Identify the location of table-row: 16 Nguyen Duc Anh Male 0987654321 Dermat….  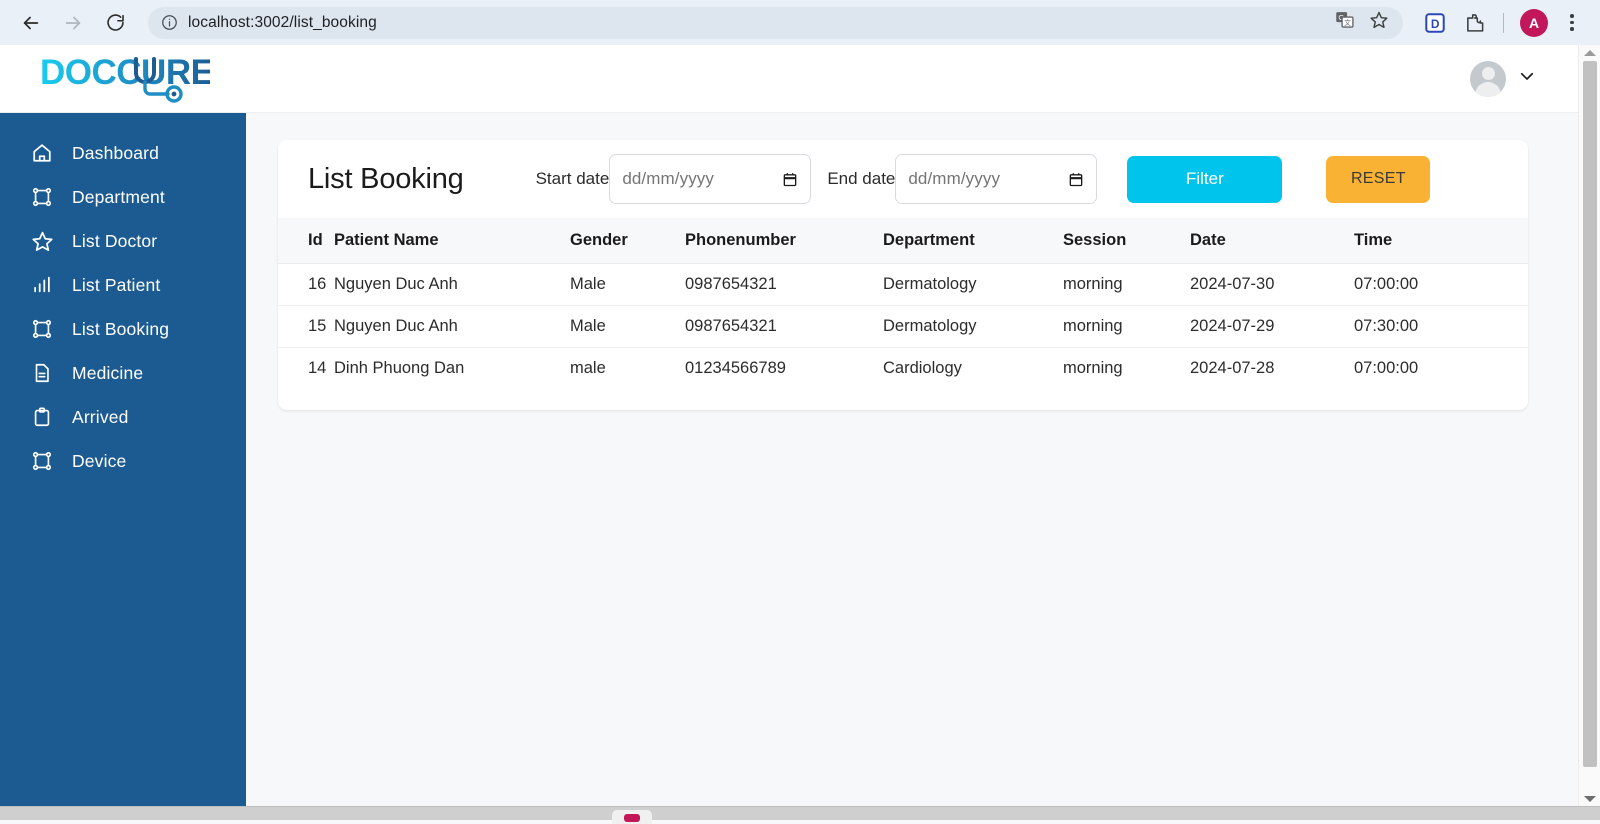
(903, 285).